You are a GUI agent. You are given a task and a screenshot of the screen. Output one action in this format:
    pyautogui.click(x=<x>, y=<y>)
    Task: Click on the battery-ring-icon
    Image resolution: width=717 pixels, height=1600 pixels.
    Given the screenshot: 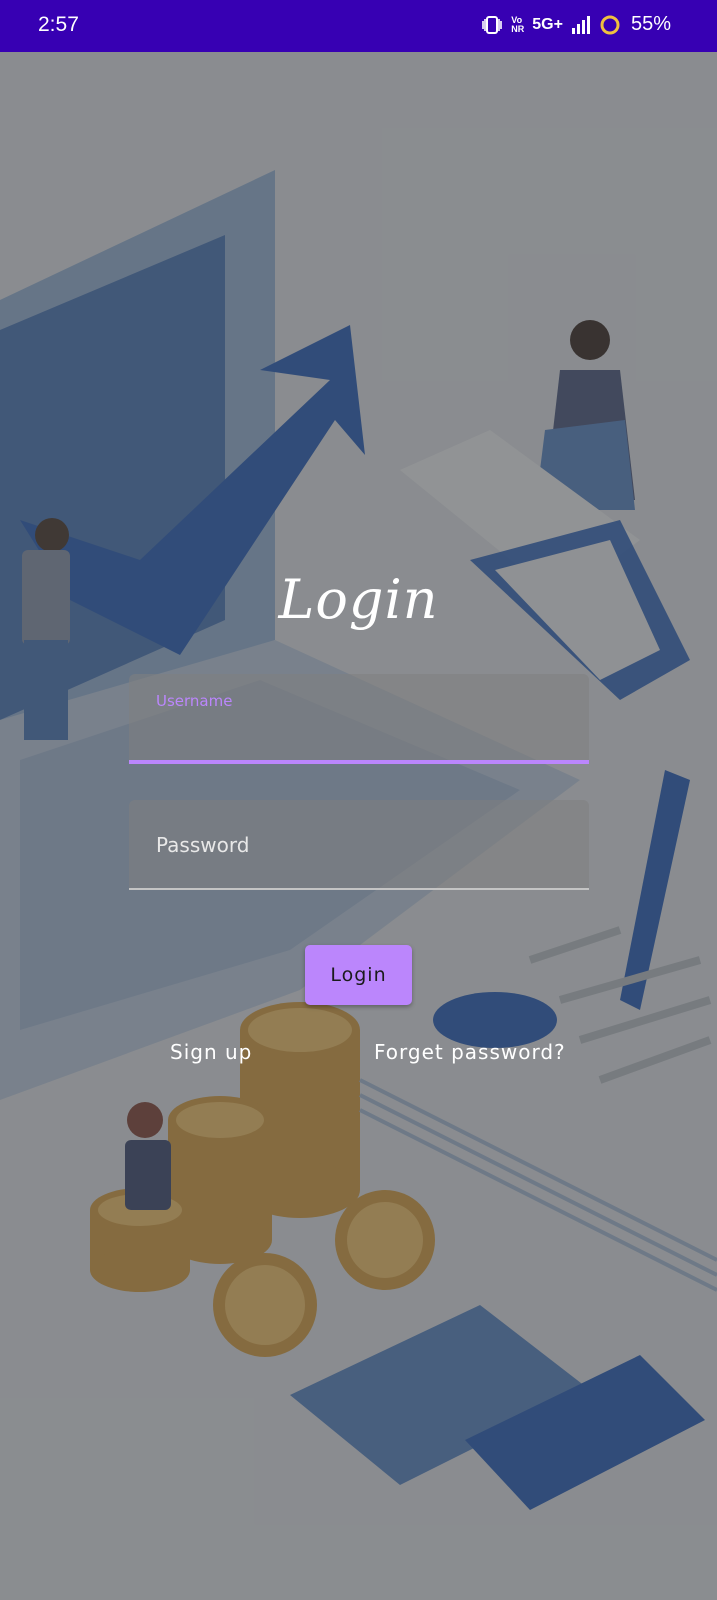 What is the action you would take?
    pyautogui.click(x=610, y=25)
    